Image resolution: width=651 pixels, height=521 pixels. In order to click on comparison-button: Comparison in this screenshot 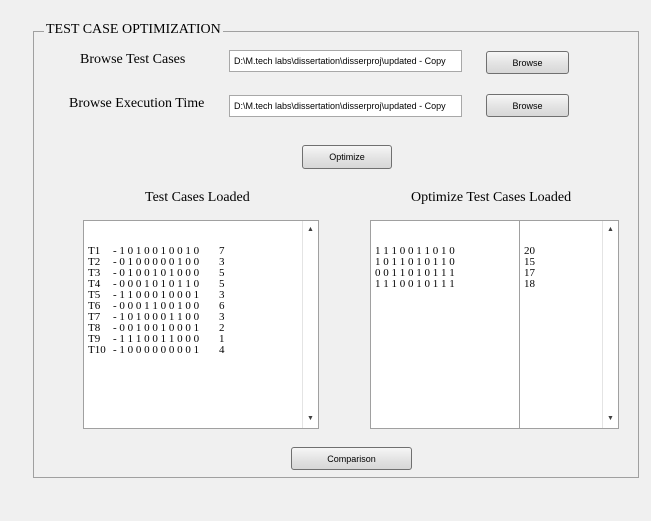, I will do `click(351, 458)`.